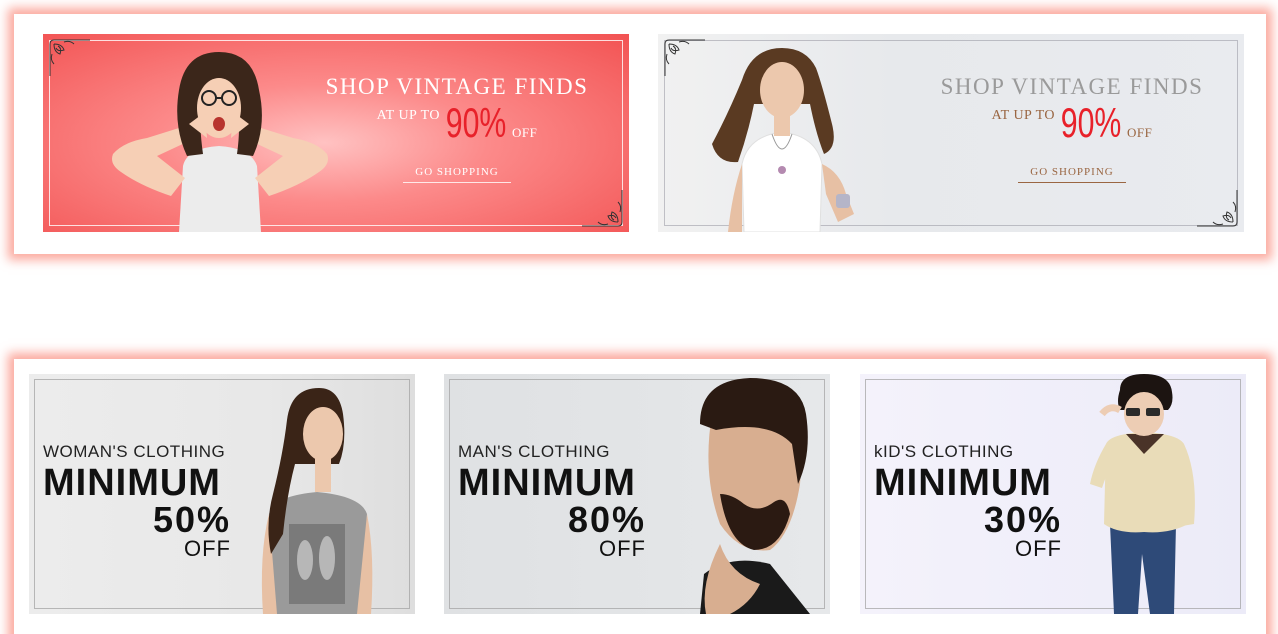  Describe the element at coordinates (606, 519) in the screenshot. I see `clothing-discount: 80%` at that location.